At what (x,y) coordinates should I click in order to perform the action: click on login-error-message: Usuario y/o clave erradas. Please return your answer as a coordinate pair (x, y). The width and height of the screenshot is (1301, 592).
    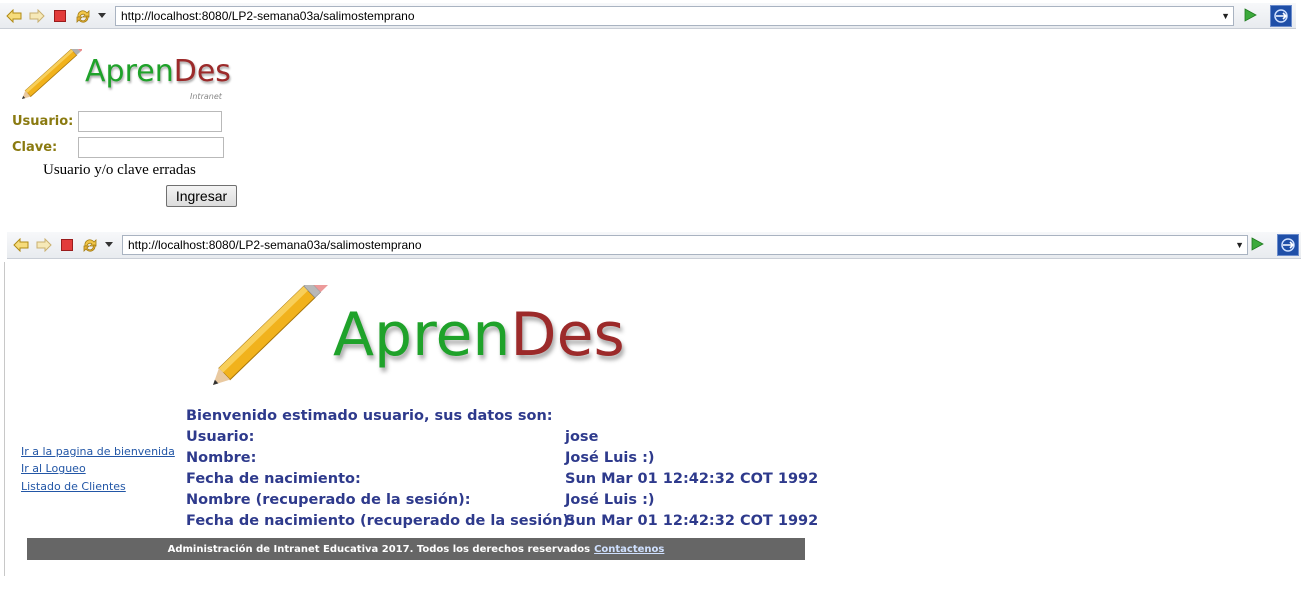
    Looking at the image, I should click on (119, 170).